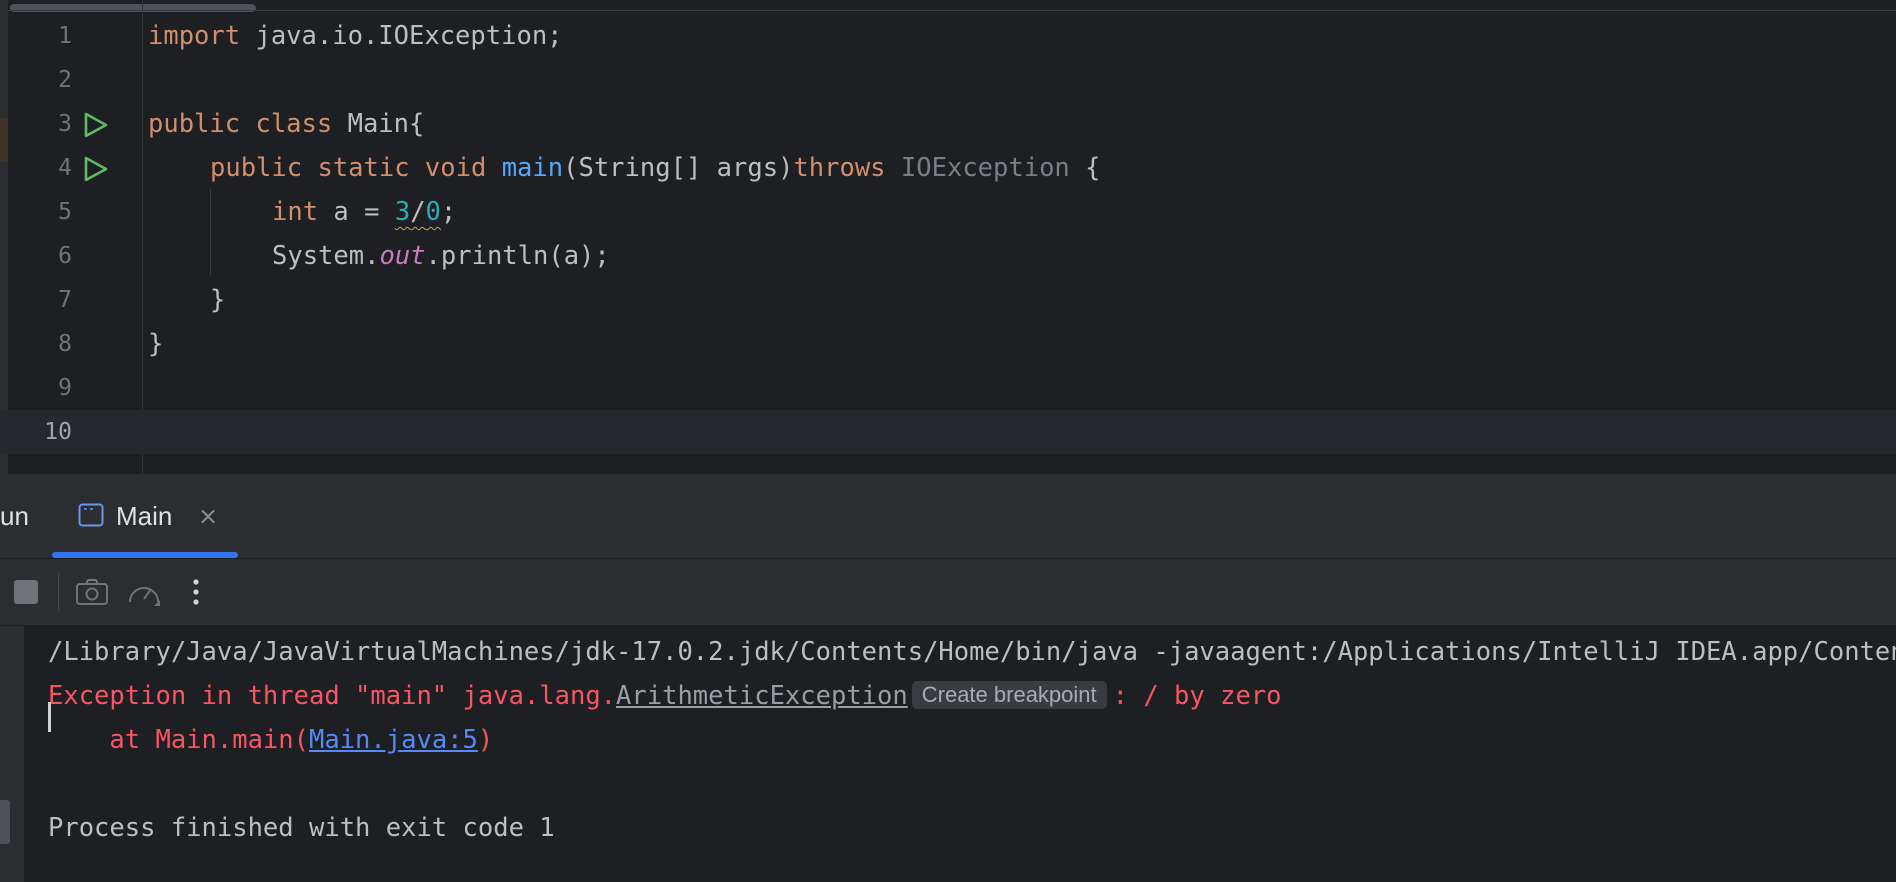 This screenshot has width=1896, height=882. What do you see at coordinates (393, 740) in the screenshot?
I see `source-link: Main.java:5` at bounding box center [393, 740].